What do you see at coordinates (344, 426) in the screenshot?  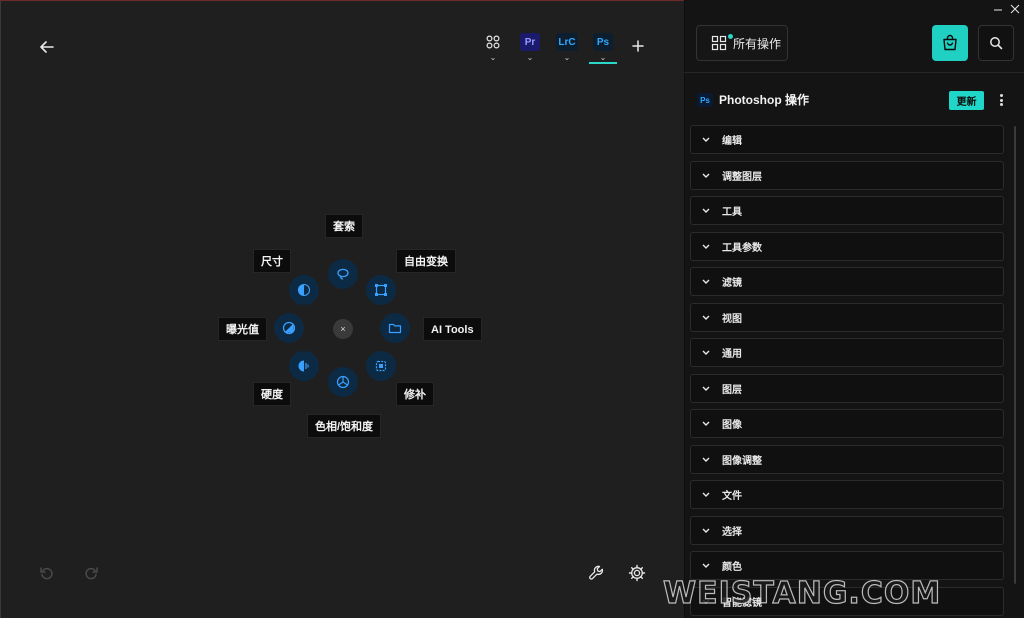 I see `label-hue-saturation: 色相/饱和度` at bounding box center [344, 426].